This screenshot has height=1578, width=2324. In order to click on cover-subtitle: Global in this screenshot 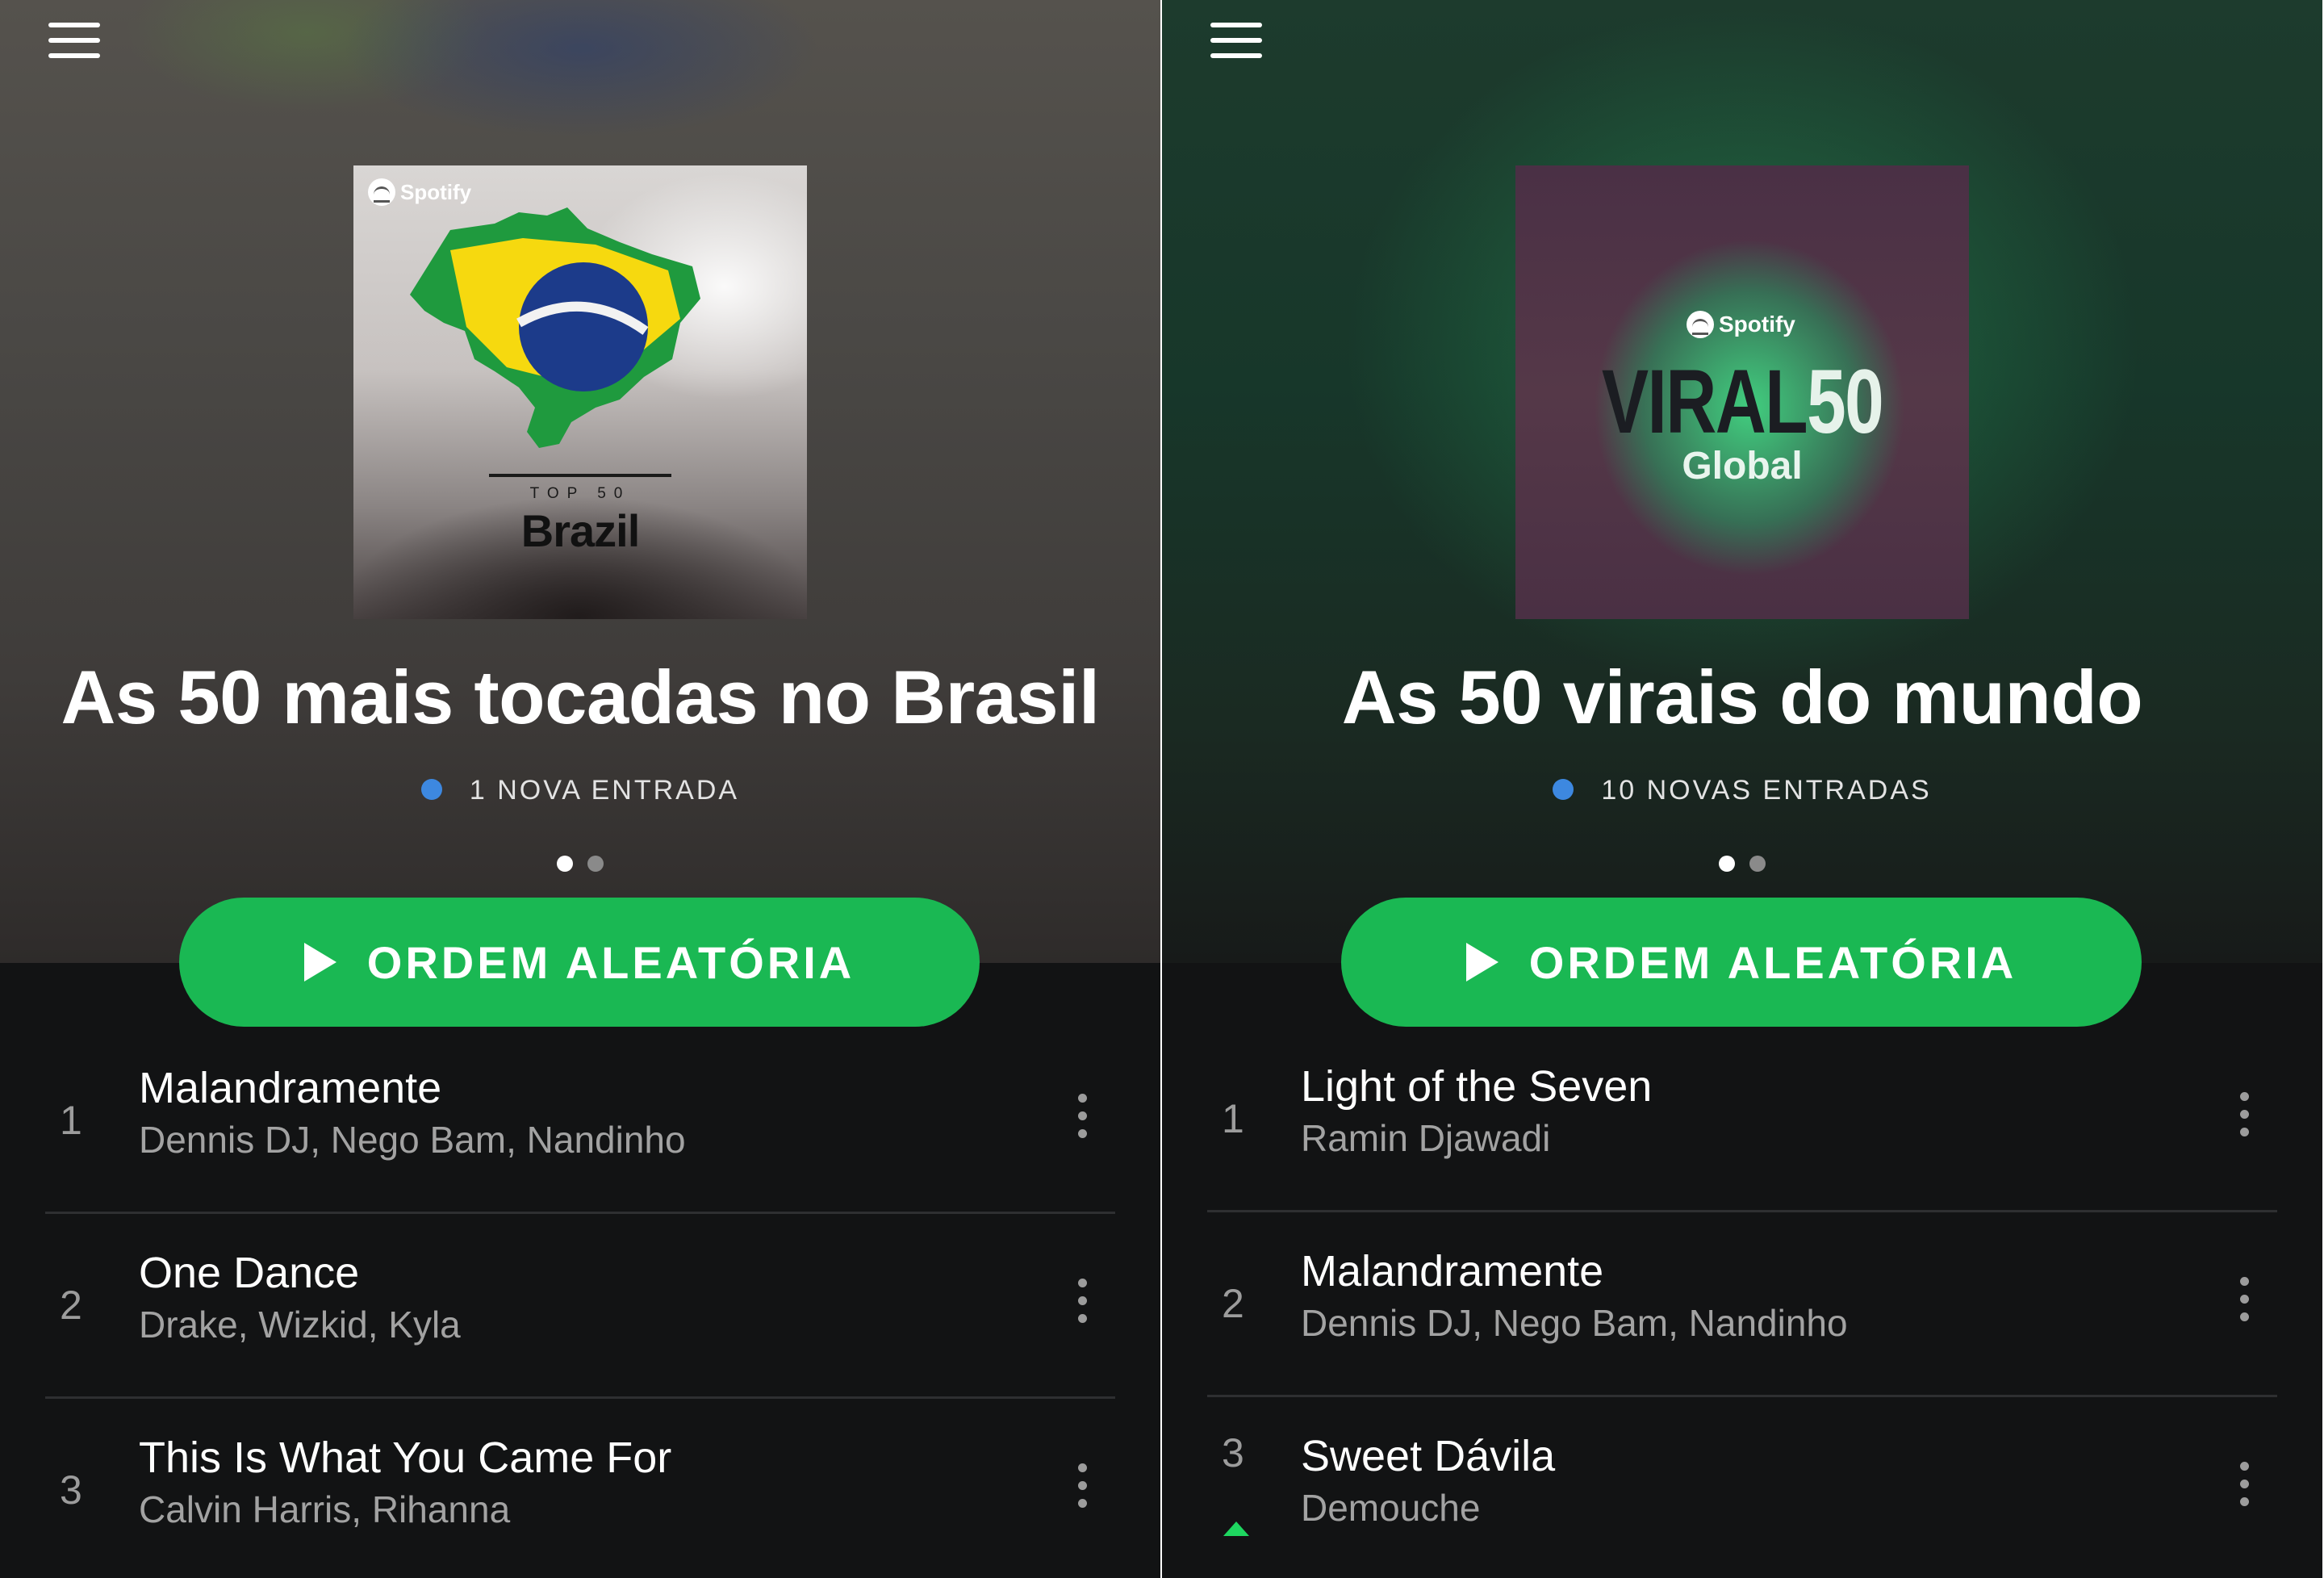, I will do `click(1743, 466)`.